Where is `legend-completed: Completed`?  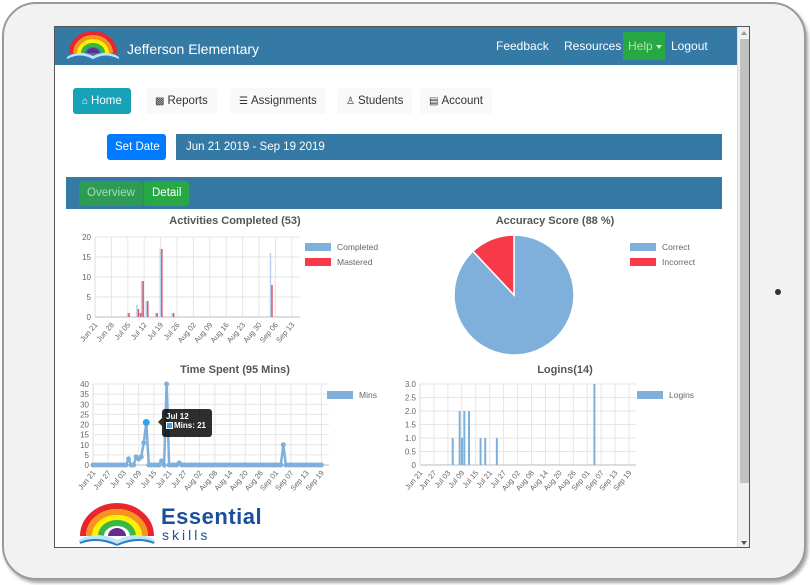
legend-completed: Completed is located at coordinates (342, 247).